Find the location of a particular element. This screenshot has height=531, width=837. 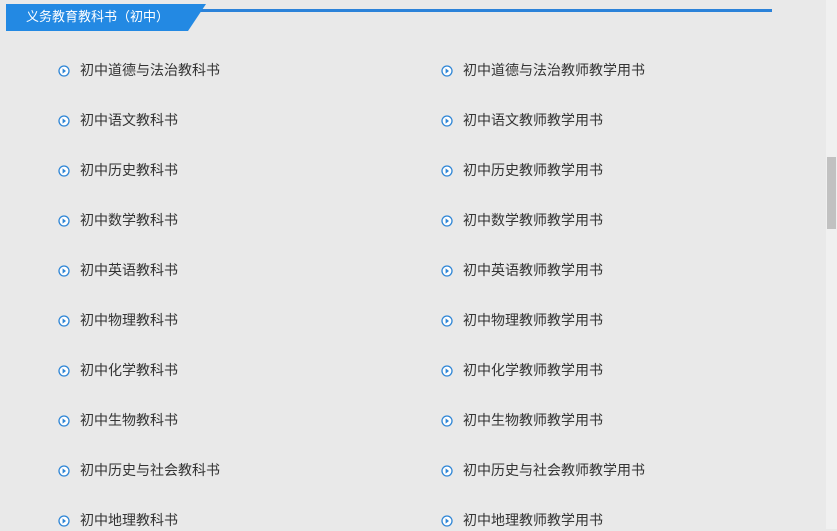

textbook-link-label: 初中历史教科书 is located at coordinates (129, 171).